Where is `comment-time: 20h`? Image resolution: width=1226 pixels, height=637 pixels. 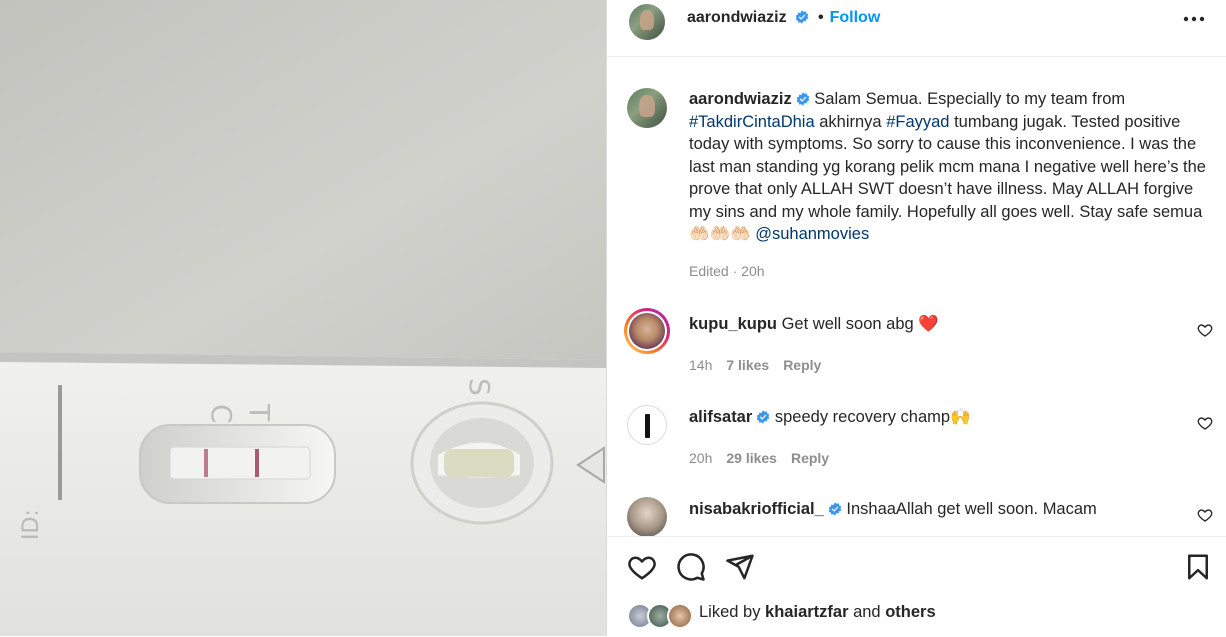 comment-time: 20h is located at coordinates (700, 458).